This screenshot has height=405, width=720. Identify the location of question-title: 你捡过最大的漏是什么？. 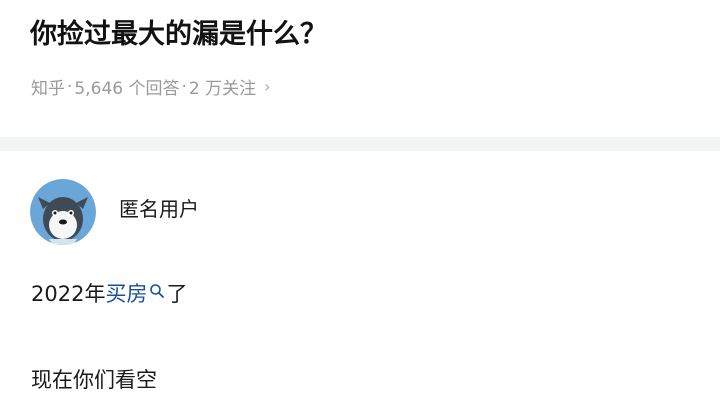
(178, 31).